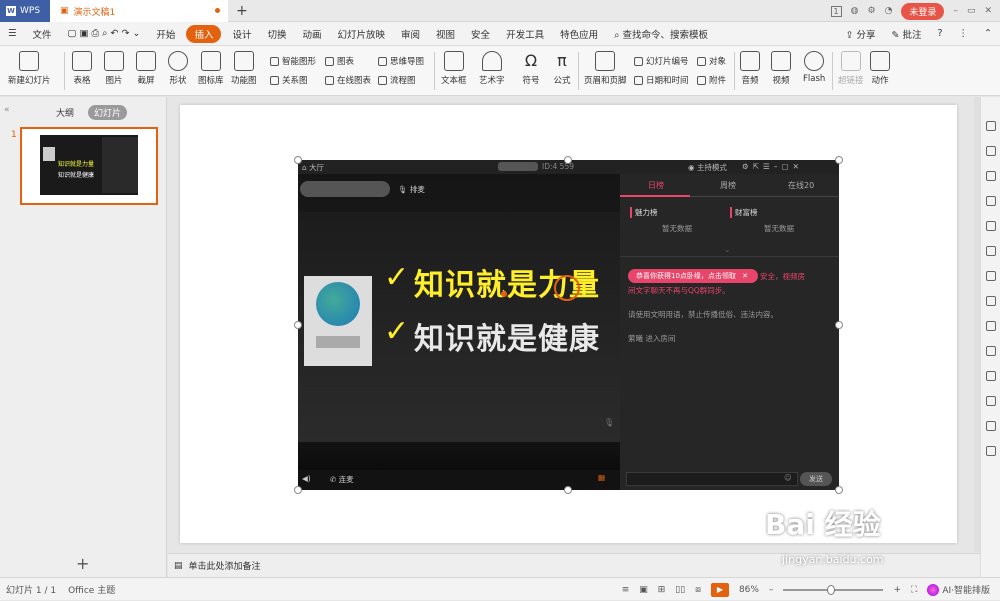 The height and width of the screenshot is (601, 1000). Describe the element at coordinates (293, 61) in the screenshot. I see `smart-graphic-button: 智能图形` at that location.